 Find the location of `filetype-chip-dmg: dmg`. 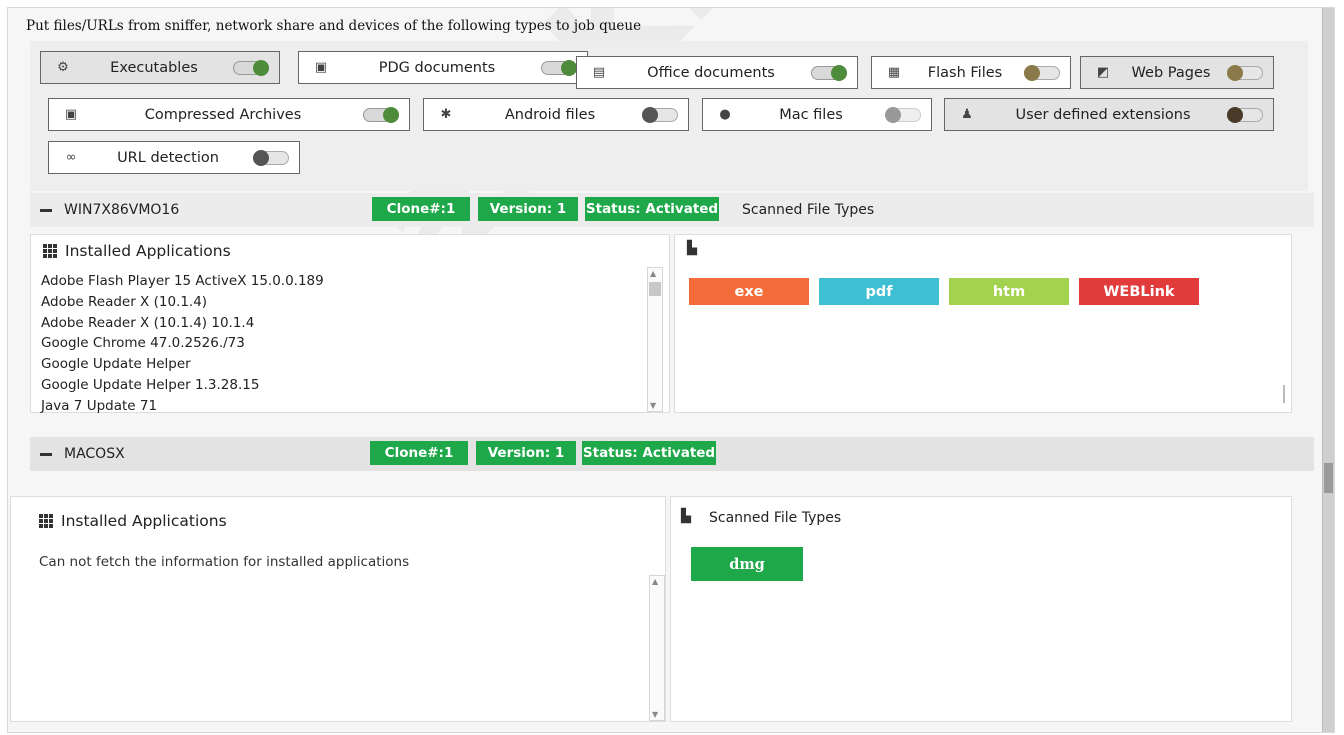

filetype-chip-dmg: dmg is located at coordinates (747, 564).